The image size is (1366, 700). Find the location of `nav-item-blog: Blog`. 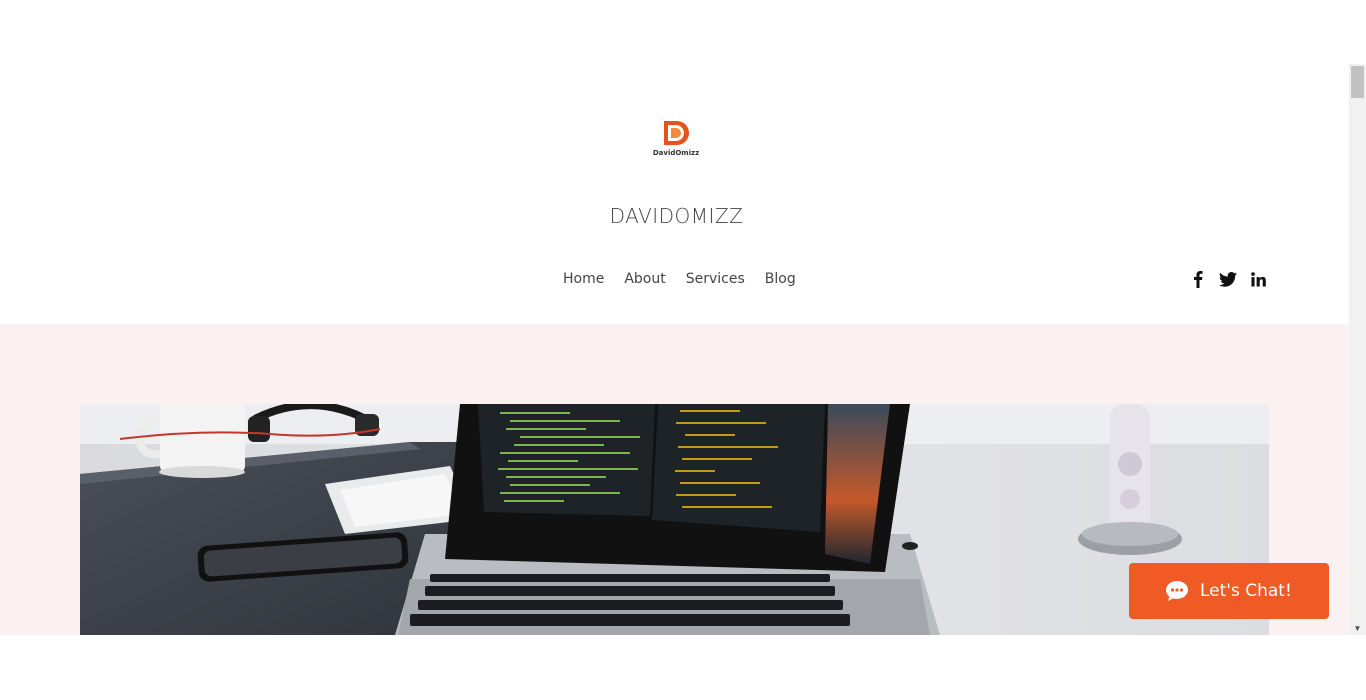

nav-item-blog: Blog is located at coordinates (780, 279).